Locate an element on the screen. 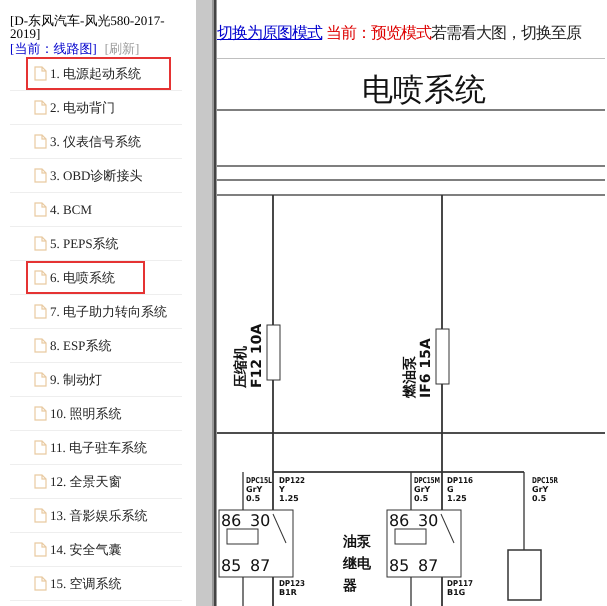 This screenshot has height=606, width=607. fuse-rating: F12 10A is located at coordinates (257, 356).